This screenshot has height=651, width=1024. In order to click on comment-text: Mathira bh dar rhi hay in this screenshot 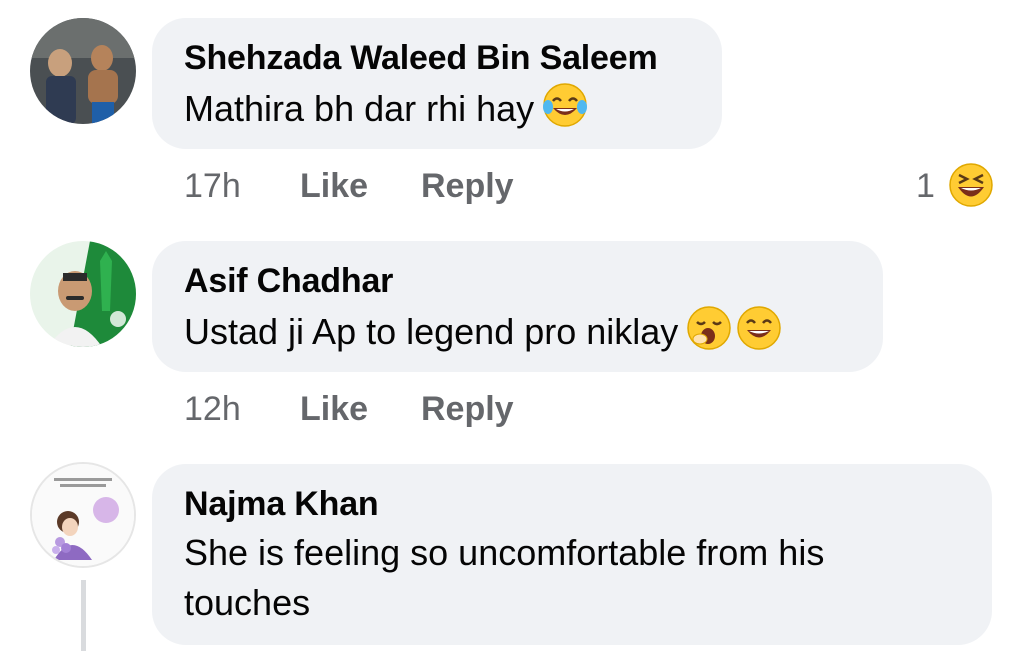, I will do `click(437, 111)`.